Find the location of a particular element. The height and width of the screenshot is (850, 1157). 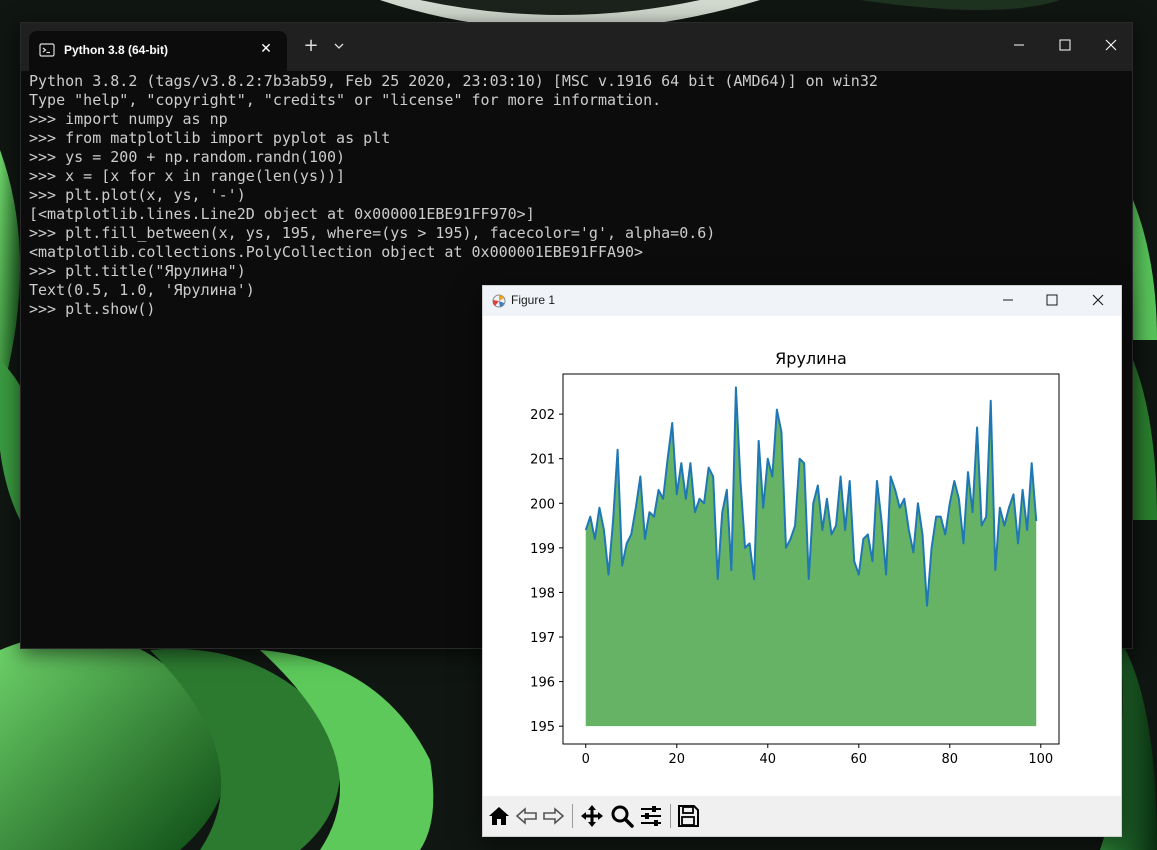

chevron-down-icon is located at coordinates (339, 46).